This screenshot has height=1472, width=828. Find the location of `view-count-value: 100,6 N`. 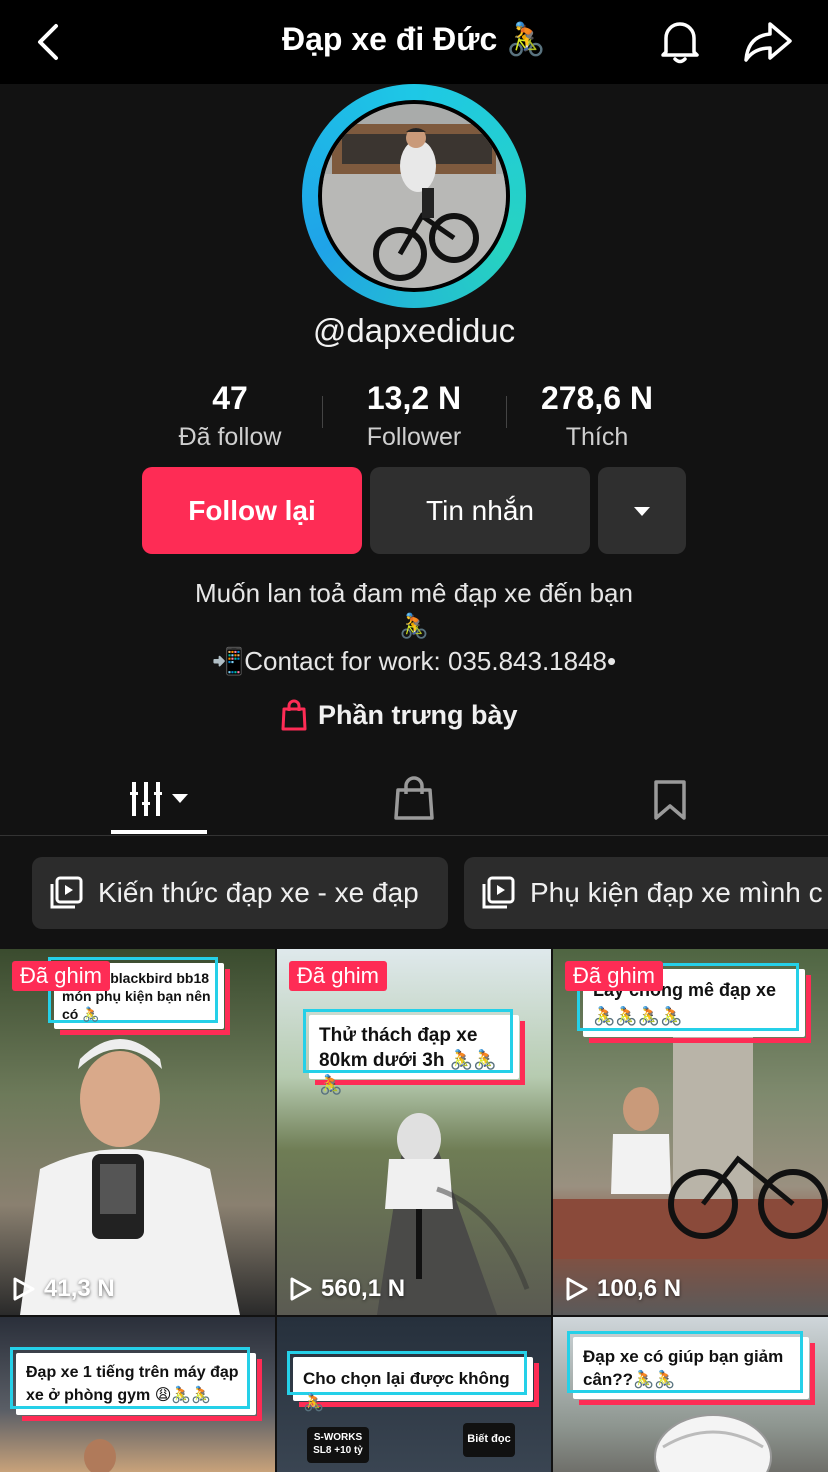

view-count-value: 100,6 N is located at coordinates (639, 1288).